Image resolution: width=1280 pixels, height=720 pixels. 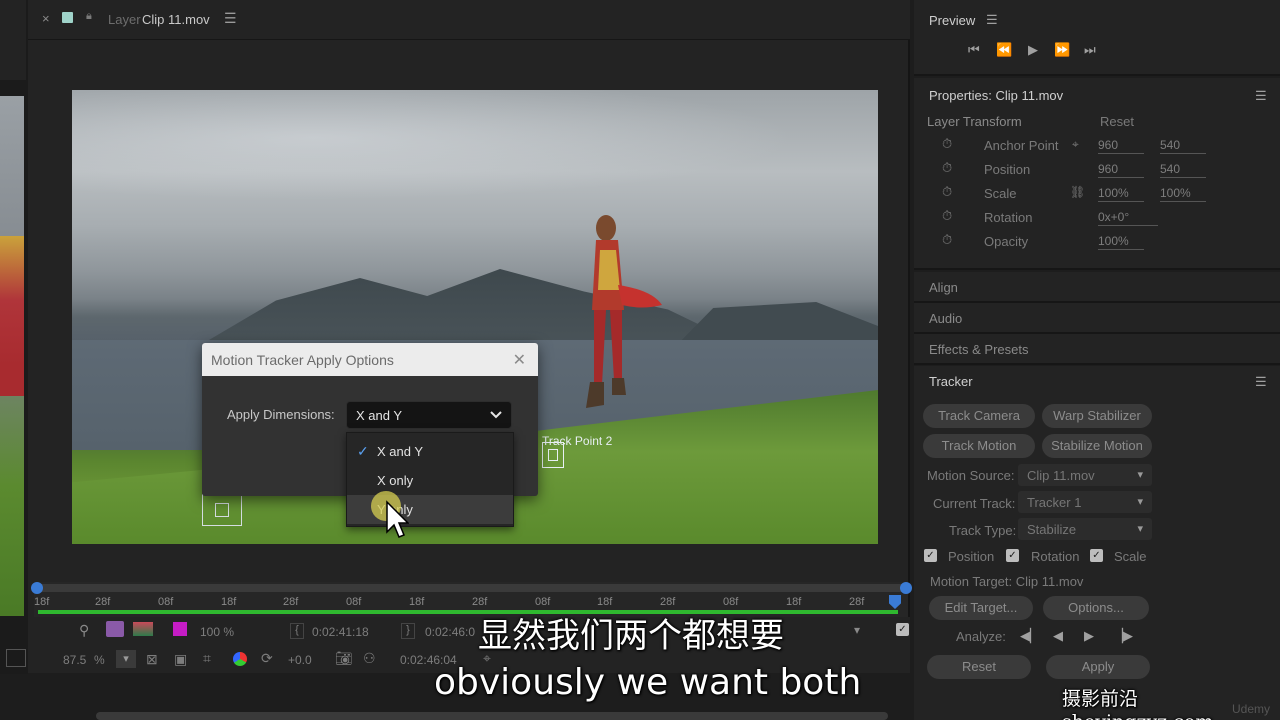 What do you see at coordinates (979, 446) in the screenshot?
I see `track-motion-button: Track Motion` at bounding box center [979, 446].